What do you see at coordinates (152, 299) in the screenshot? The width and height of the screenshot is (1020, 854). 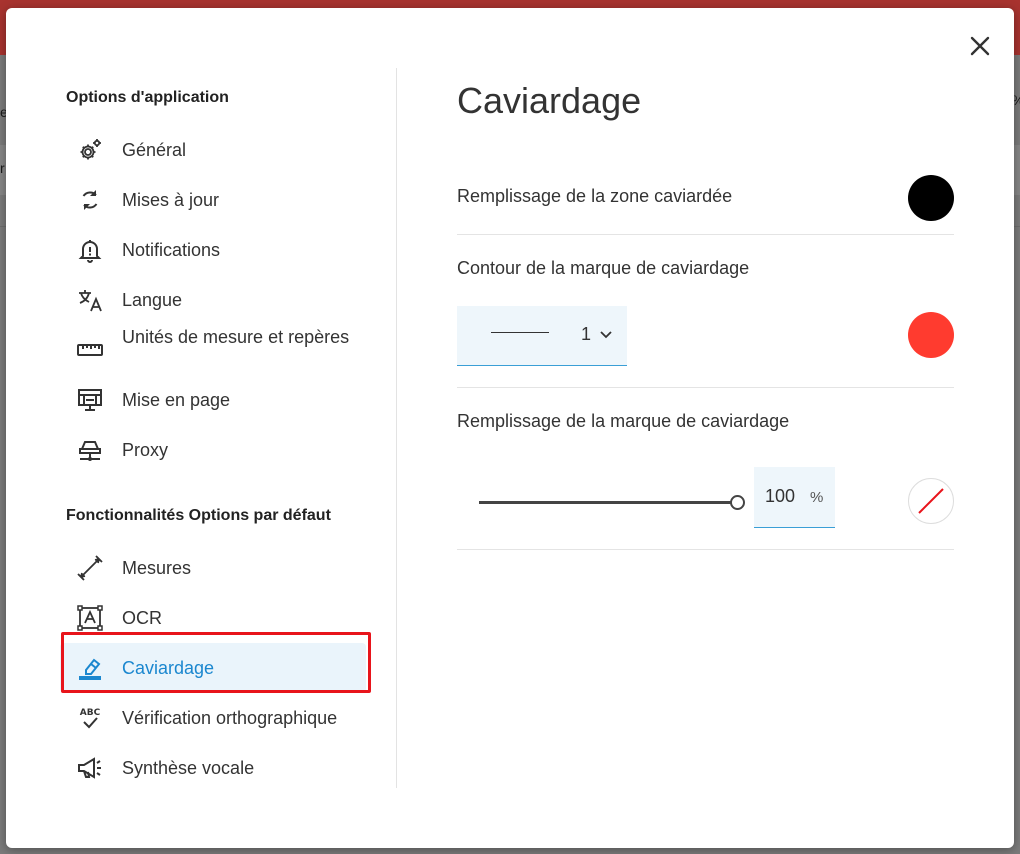 I see `sidebar-item-label: Langue` at bounding box center [152, 299].